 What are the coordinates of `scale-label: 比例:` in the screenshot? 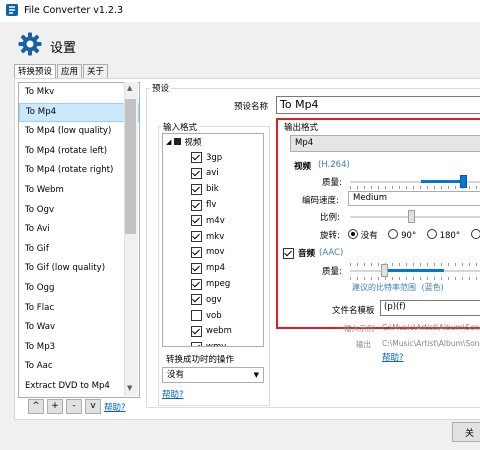 It's located at (330, 218).